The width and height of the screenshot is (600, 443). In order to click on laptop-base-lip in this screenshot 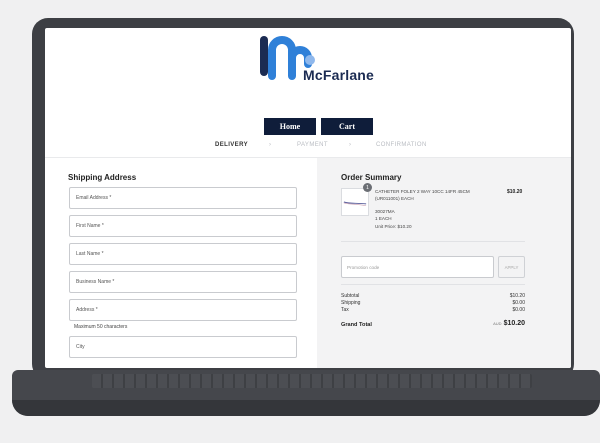, I will do `click(306, 408)`.